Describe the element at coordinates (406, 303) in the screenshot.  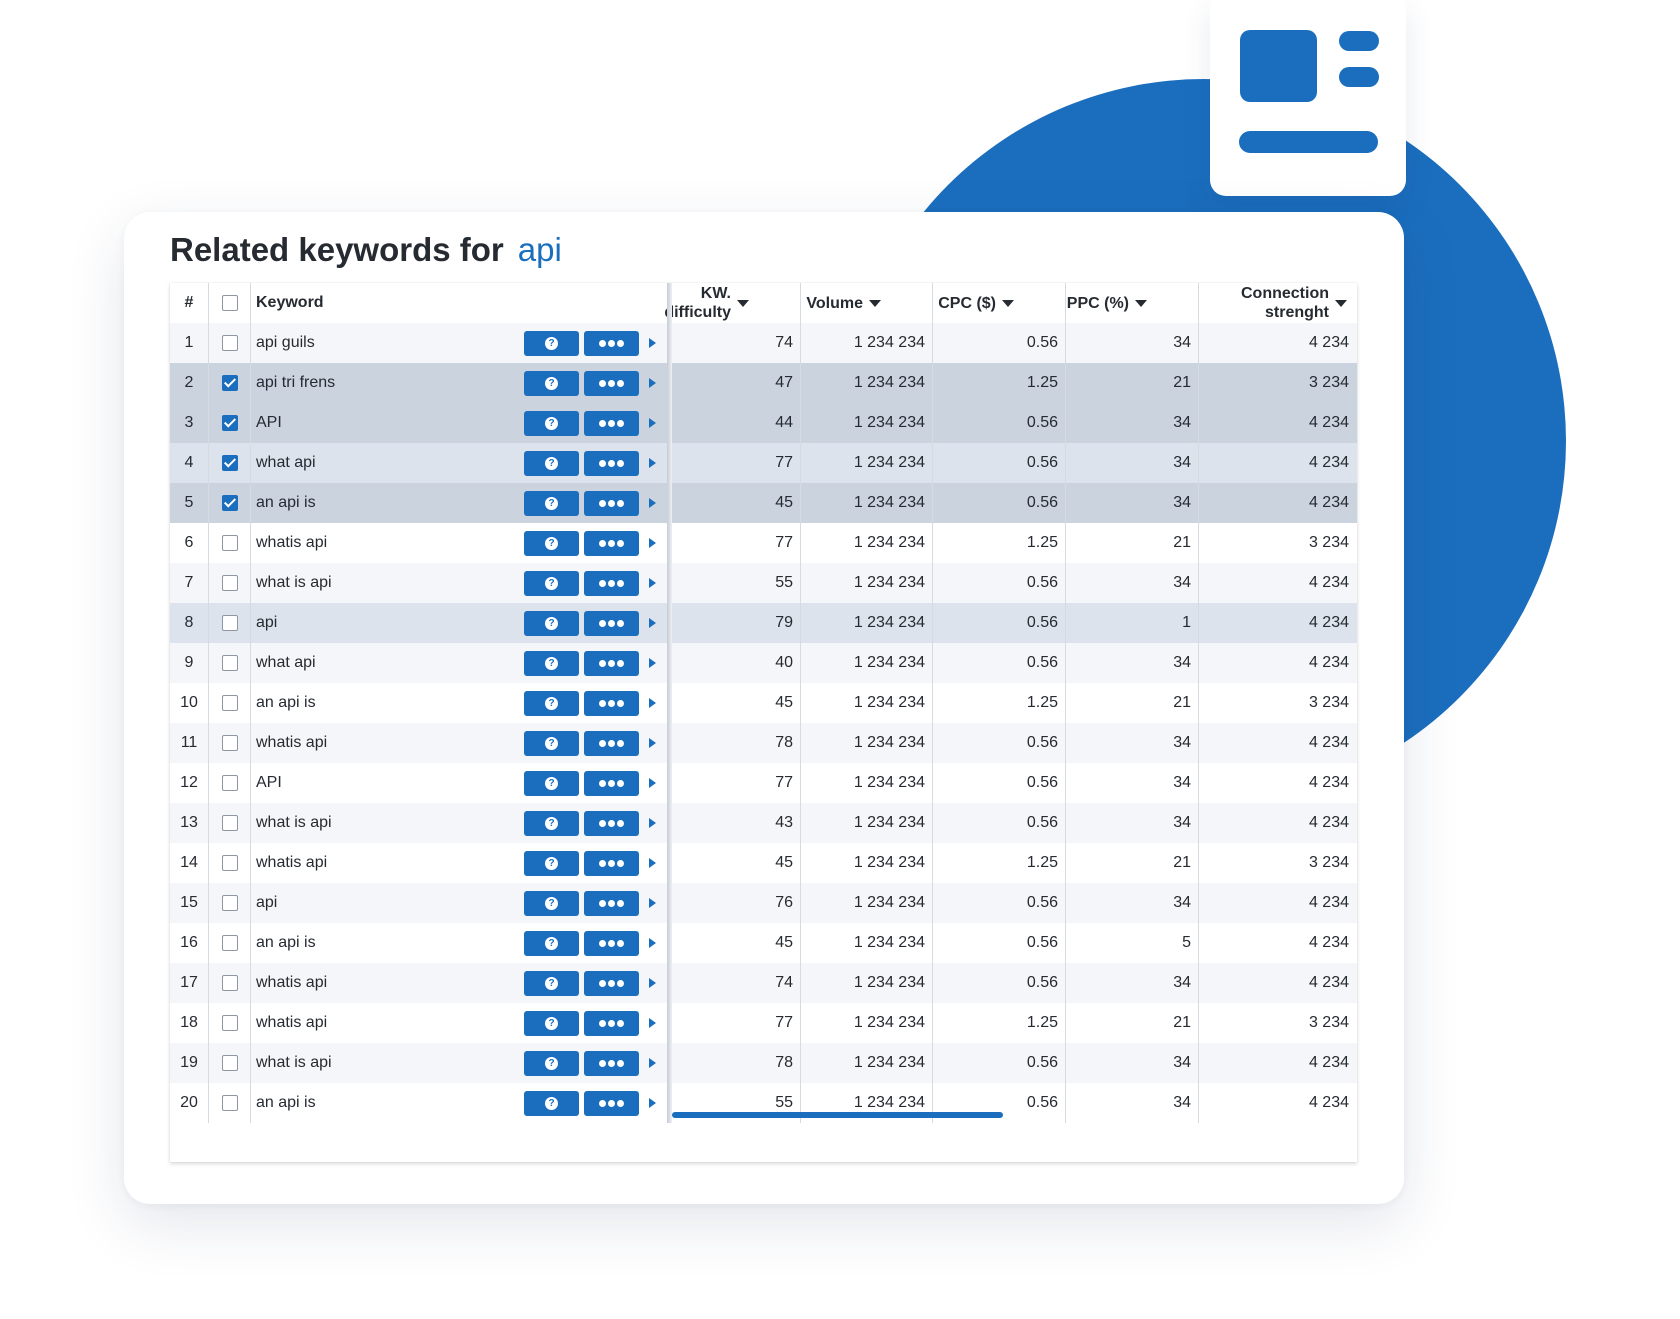
I see `col-header-keyword: Keyword` at that location.